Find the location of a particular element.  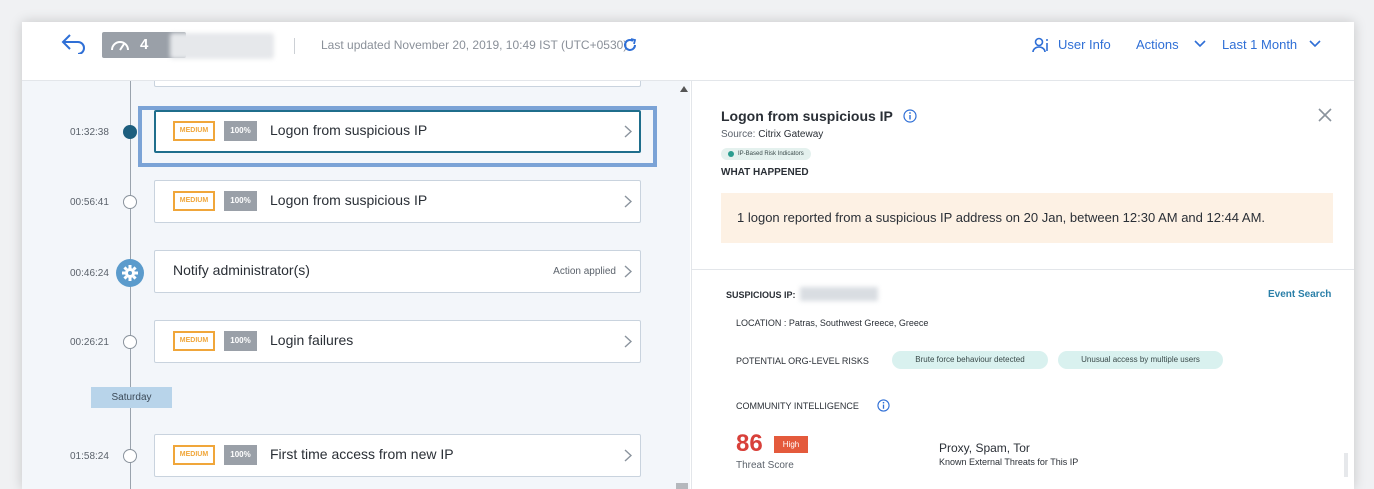

gear-icon is located at coordinates (130, 273).